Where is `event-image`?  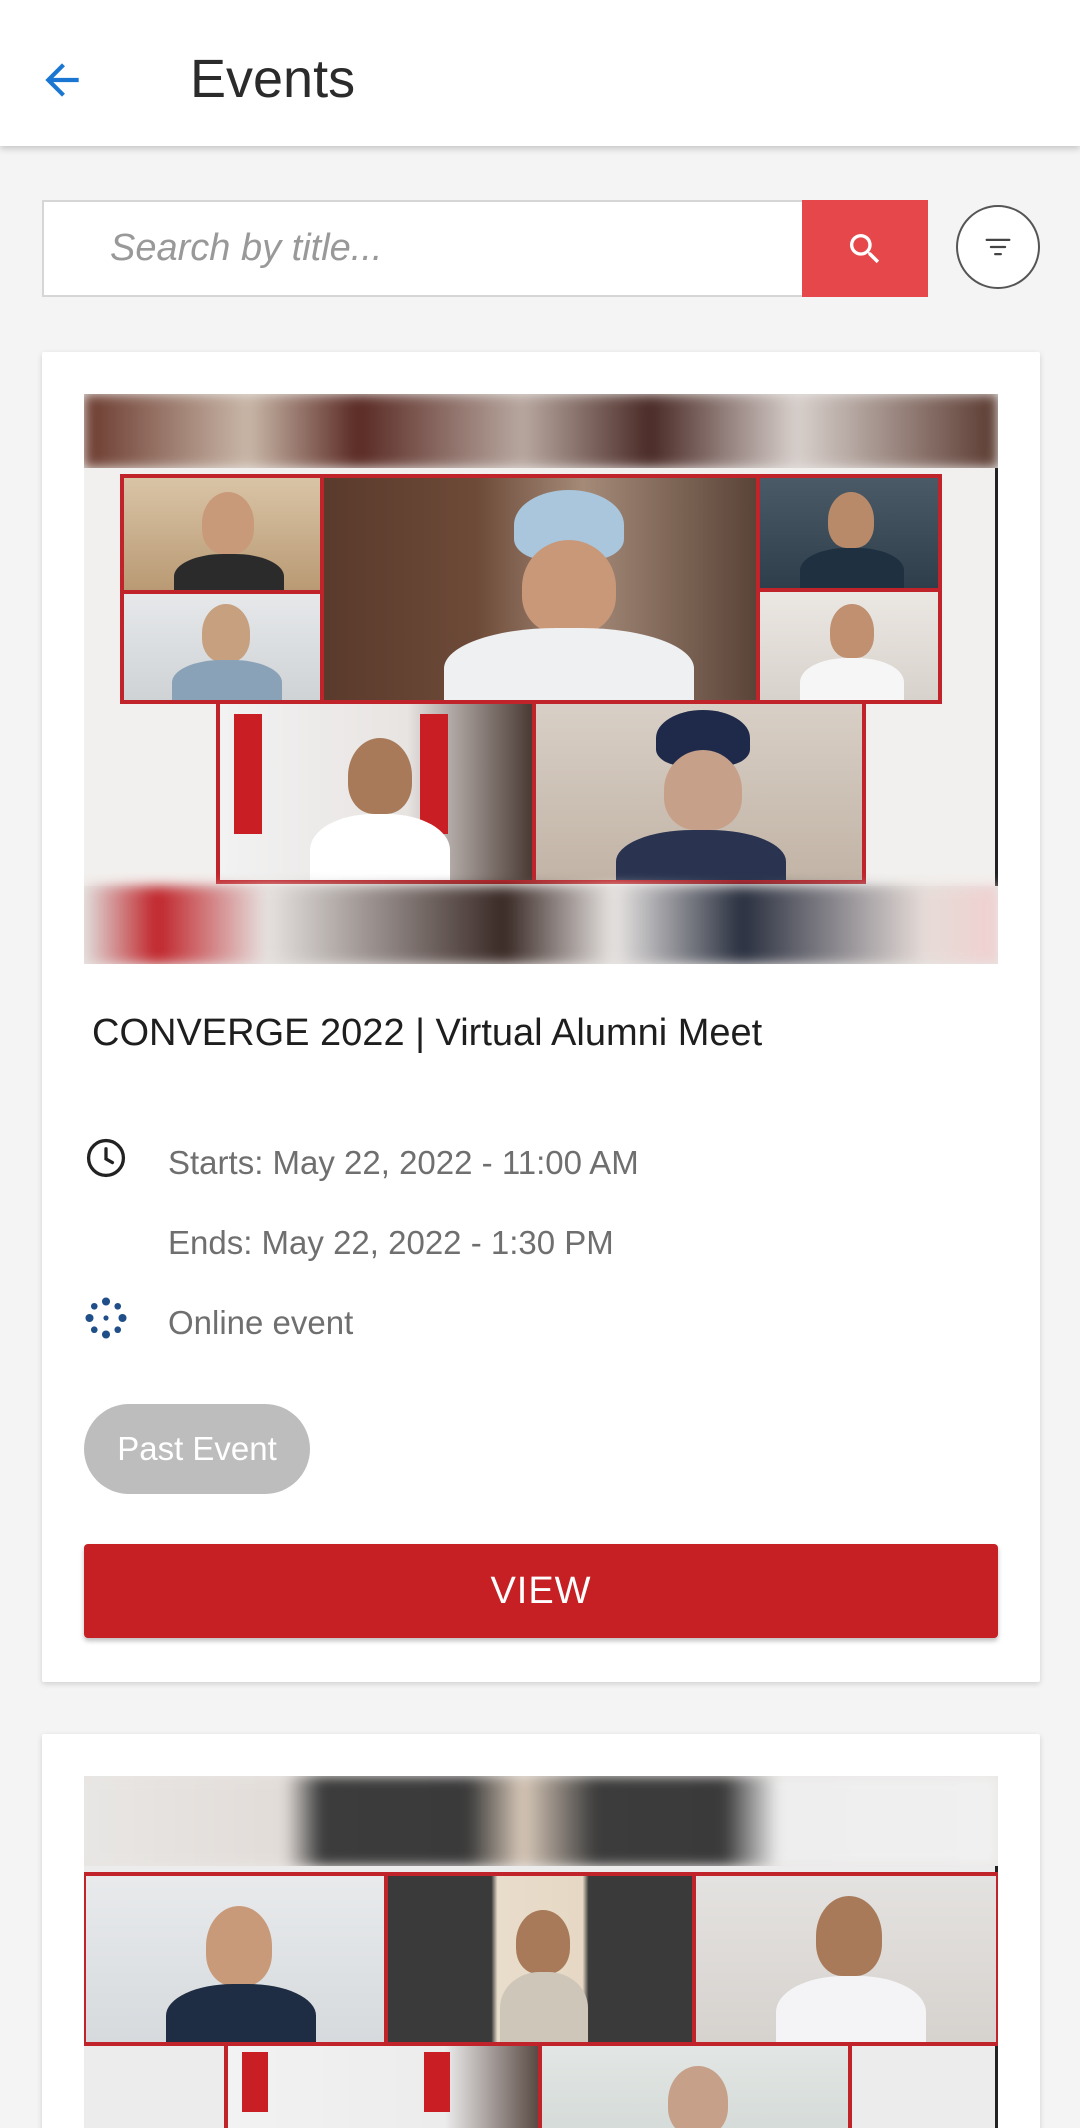
event-image is located at coordinates (541, 1952).